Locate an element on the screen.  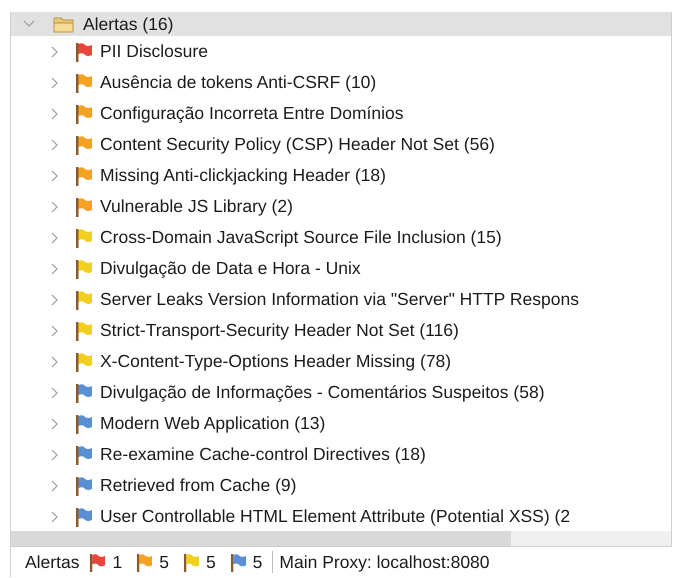
tree-item-label: Strict-Transport-Security Header Not Set (116) is located at coordinates (279, 330).